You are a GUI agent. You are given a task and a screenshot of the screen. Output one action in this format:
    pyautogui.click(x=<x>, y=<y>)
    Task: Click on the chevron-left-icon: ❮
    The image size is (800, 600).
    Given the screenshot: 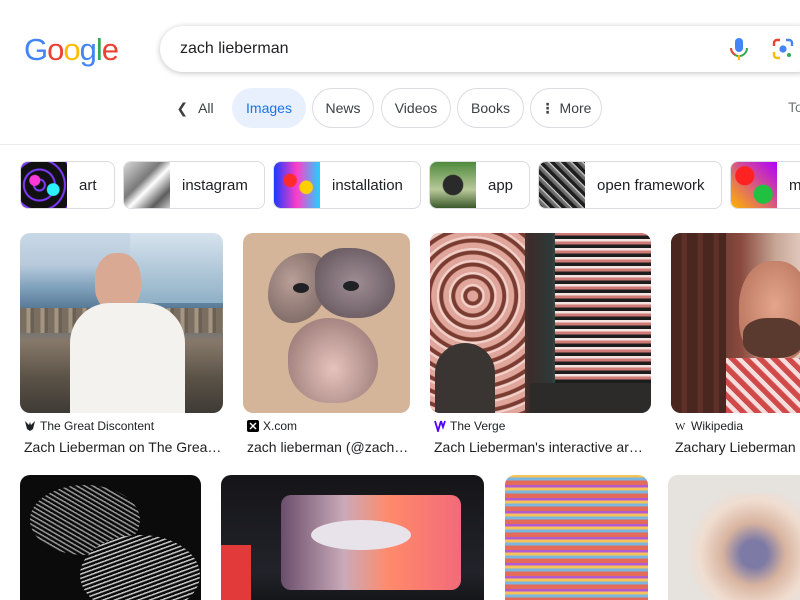 What is the action you would take?
    pyautogui.click(x=182, y=107)
    